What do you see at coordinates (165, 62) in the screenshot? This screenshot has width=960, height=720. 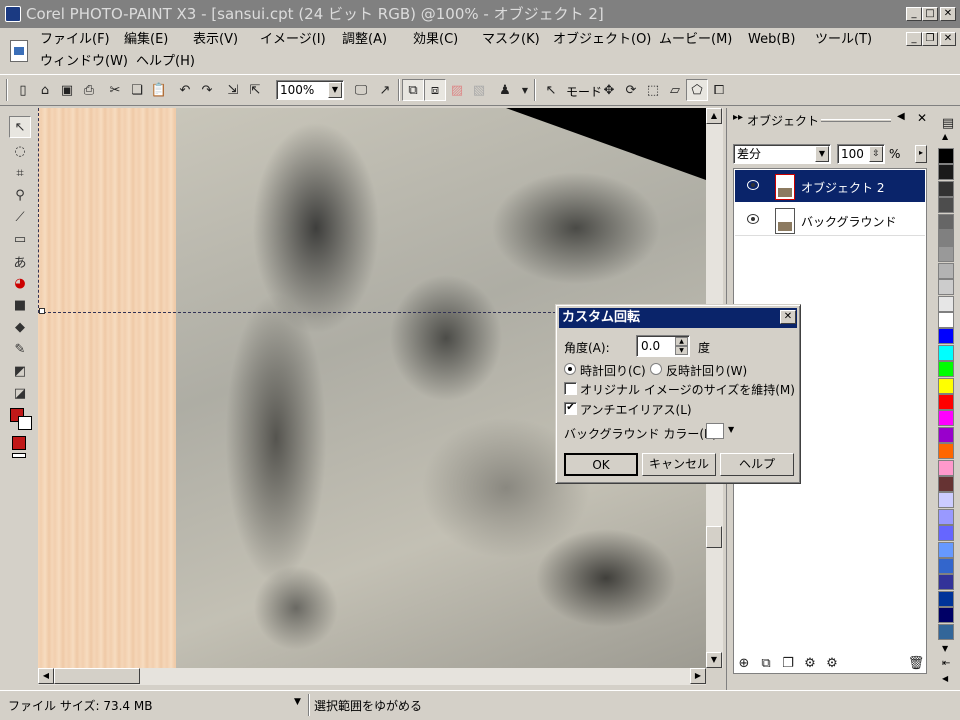 I see `menu-help: ヘルプ(H)` at bounding box center [165, 62].